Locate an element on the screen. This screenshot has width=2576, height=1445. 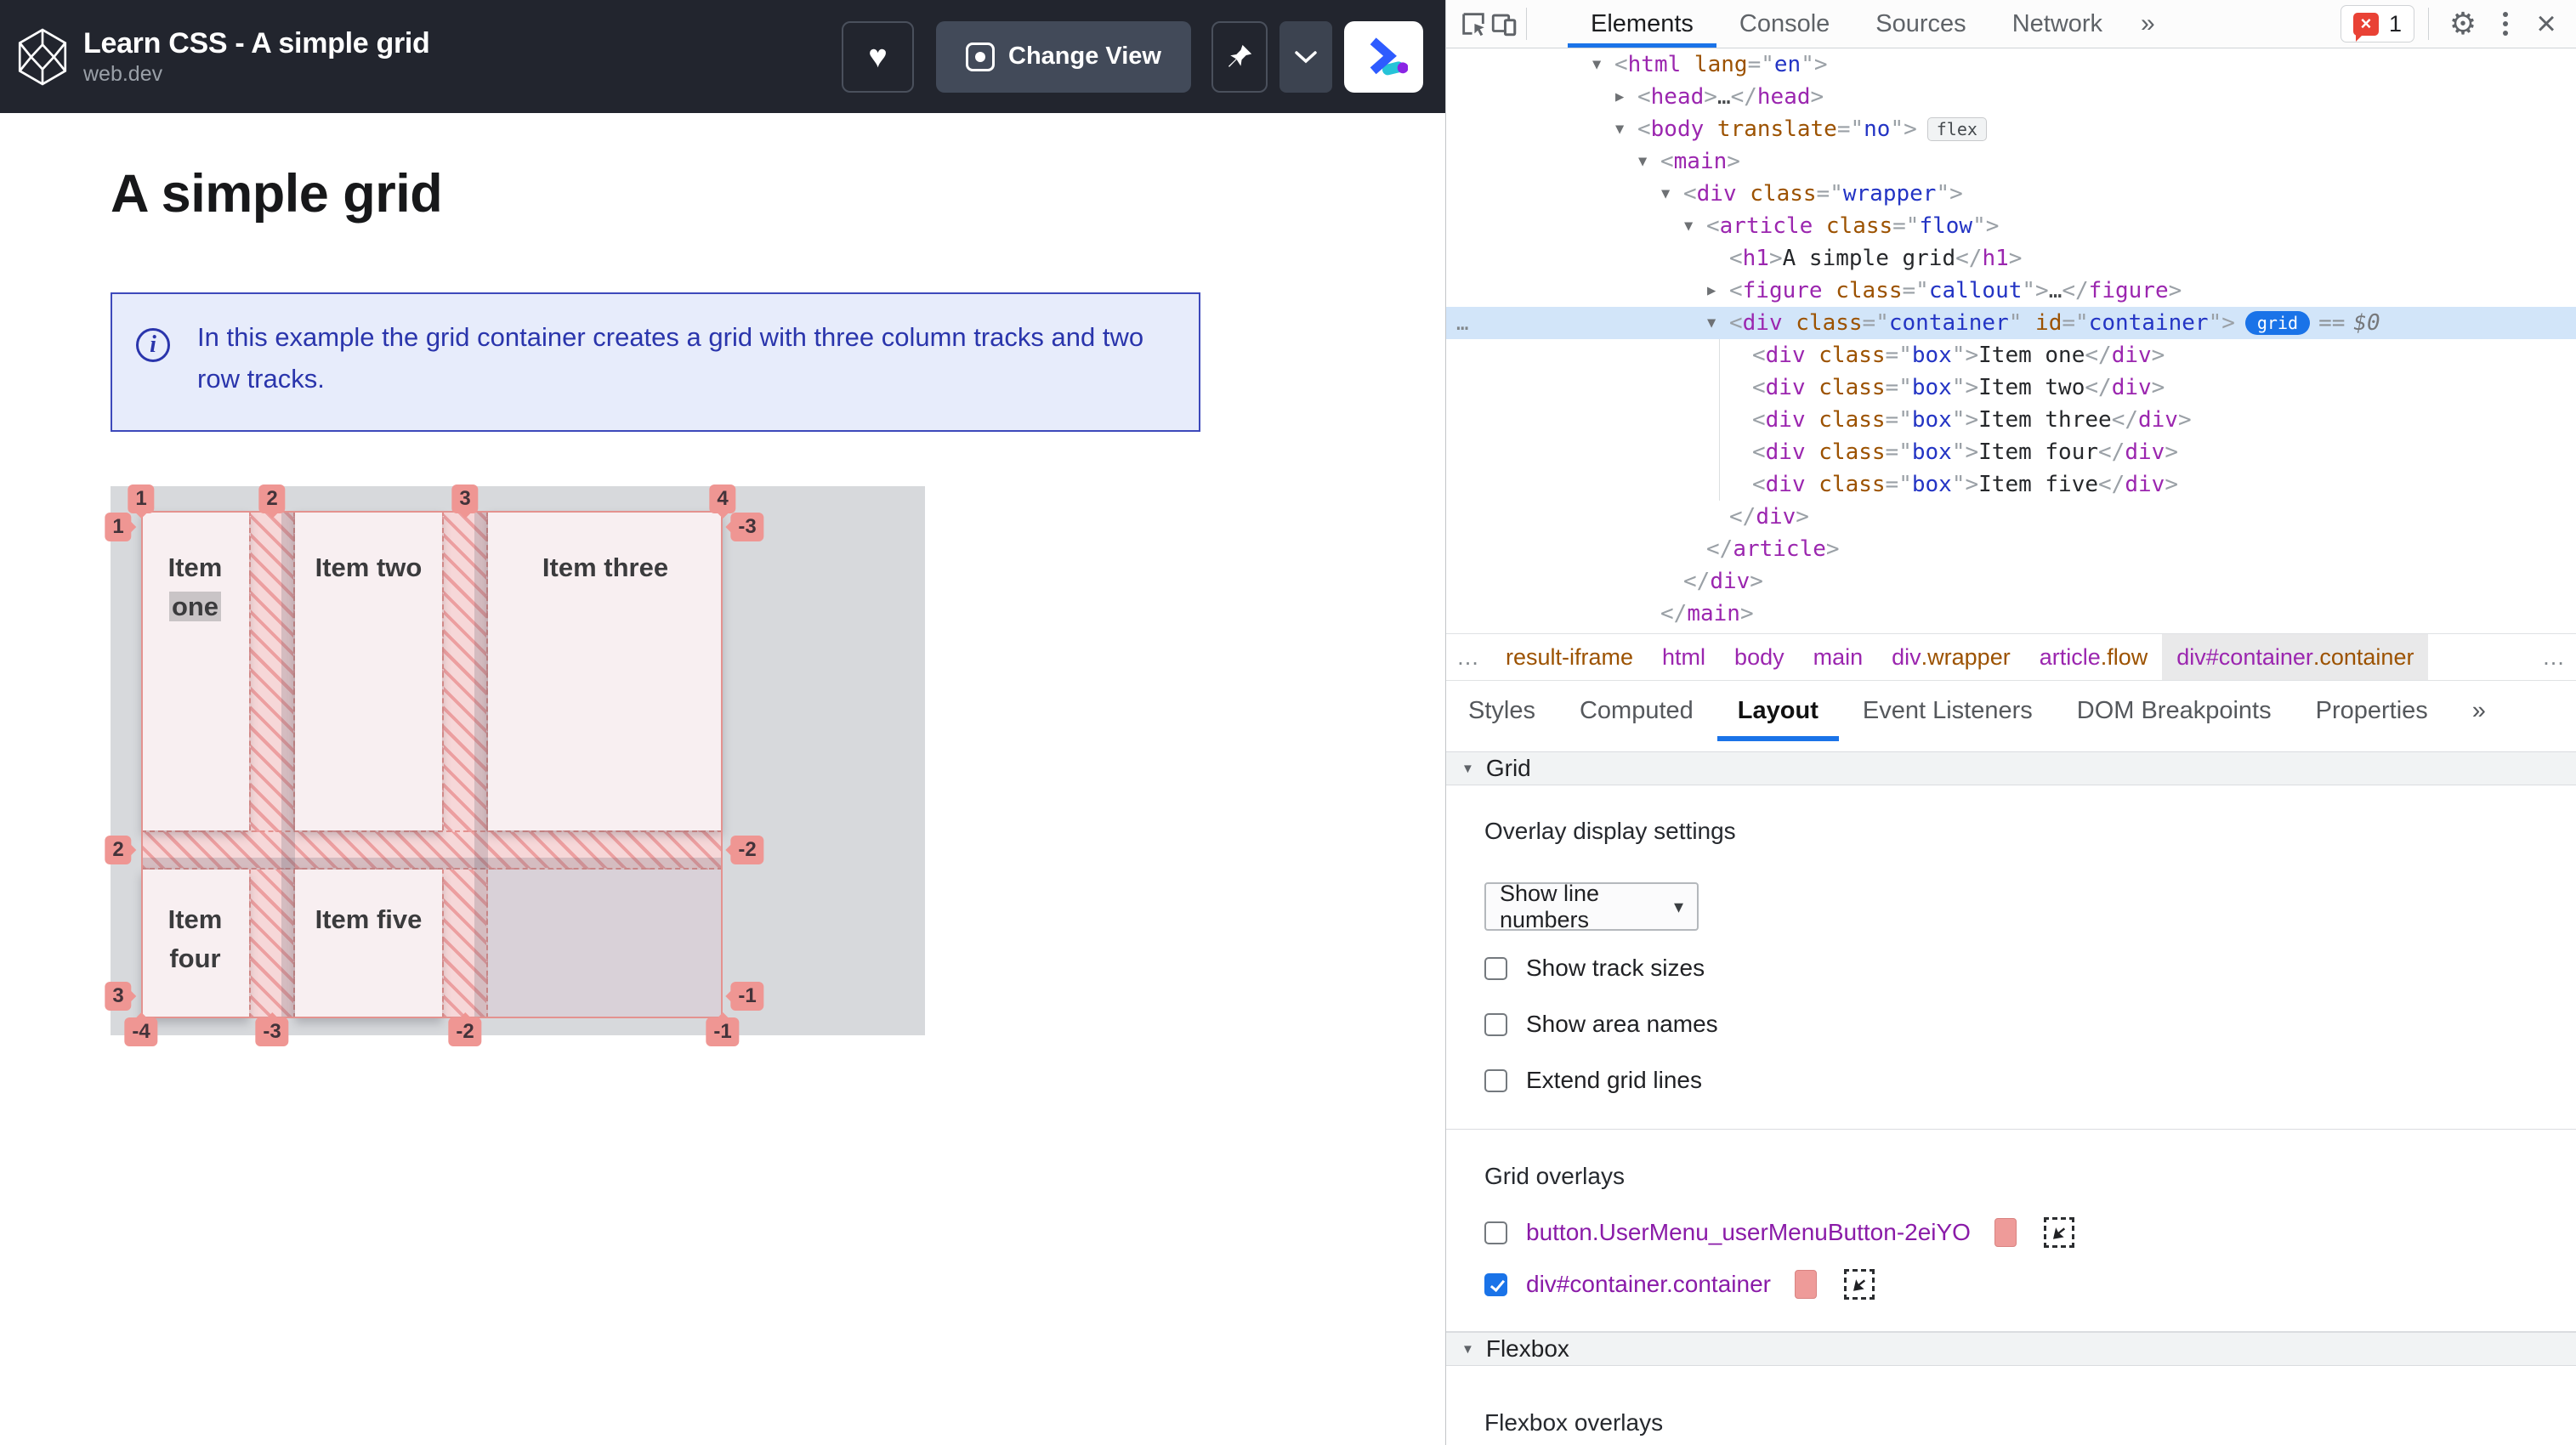
tab-computed: Computed is located at coordinates (1637, 711).